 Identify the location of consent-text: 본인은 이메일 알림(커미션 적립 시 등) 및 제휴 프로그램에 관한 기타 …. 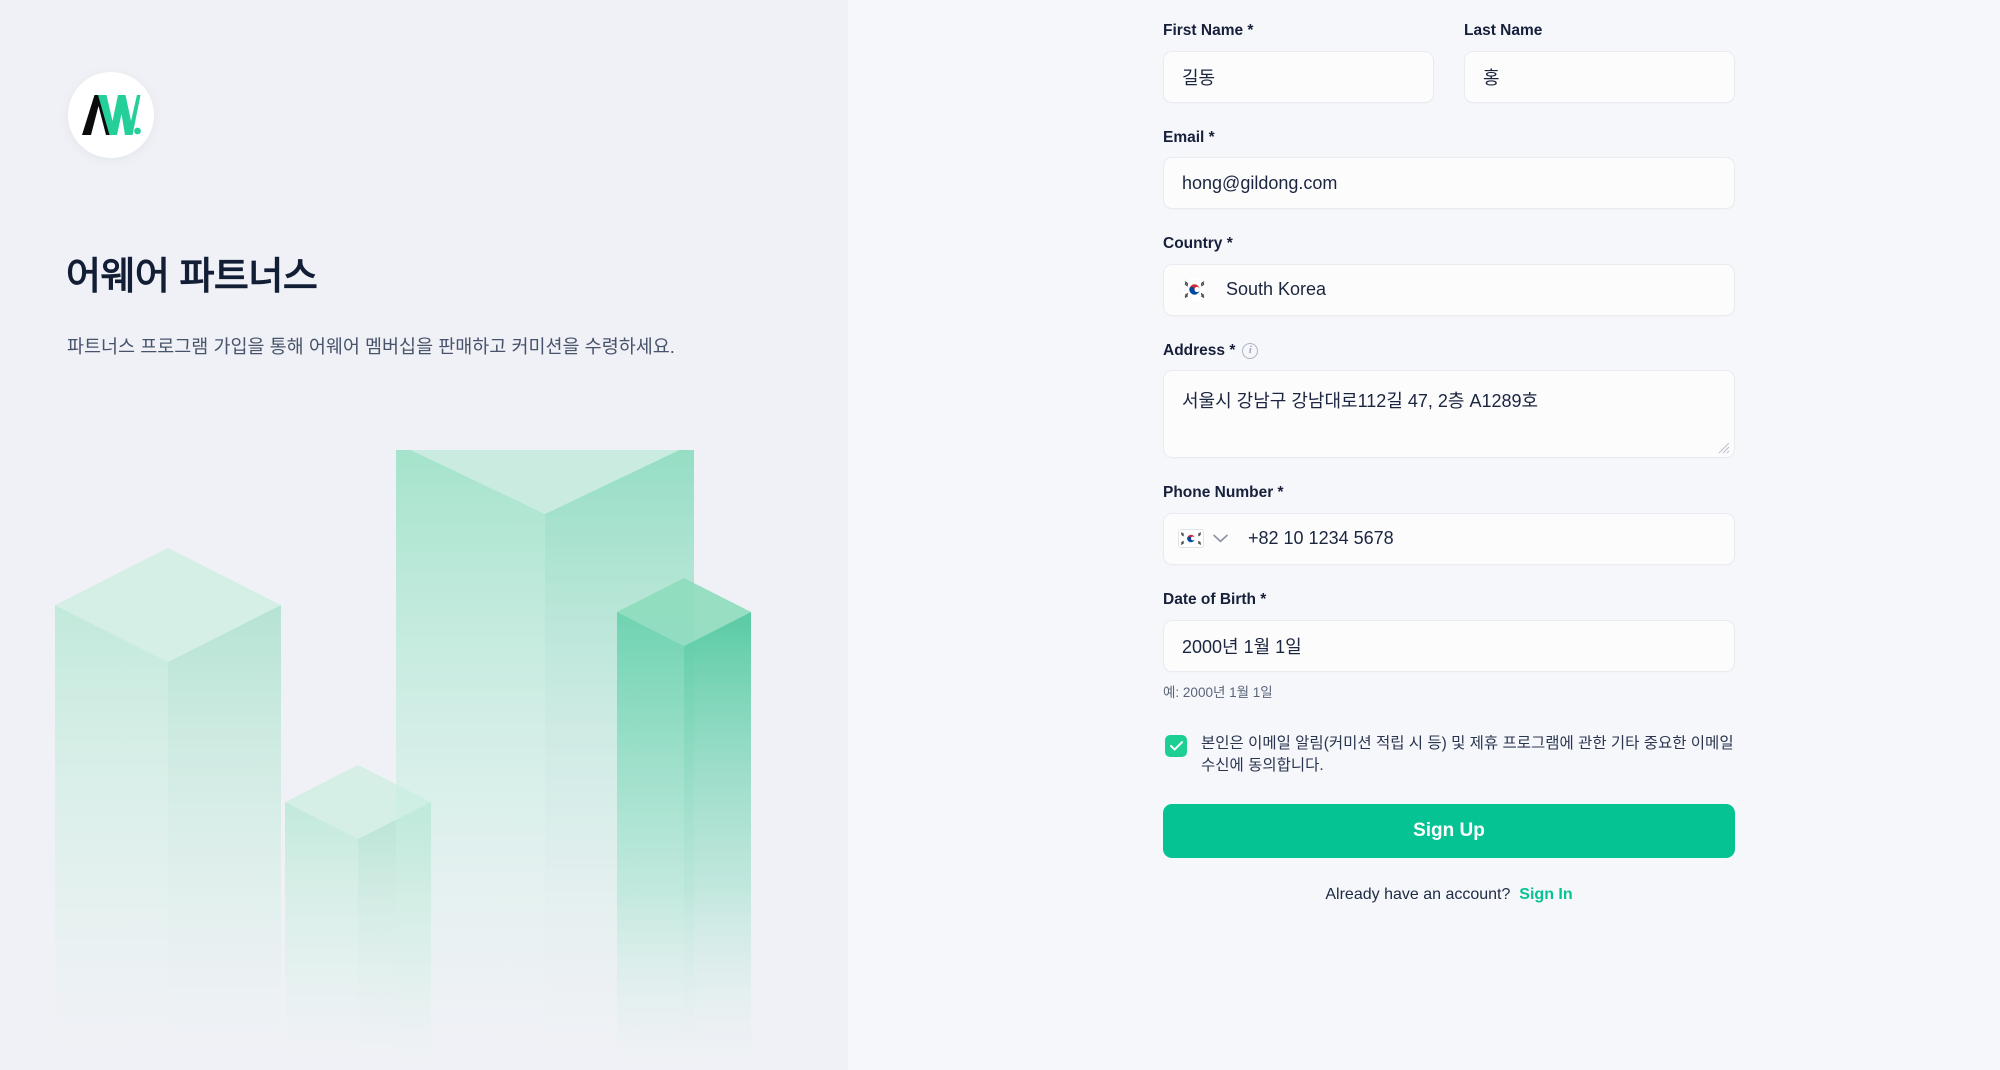
(1467, 754).